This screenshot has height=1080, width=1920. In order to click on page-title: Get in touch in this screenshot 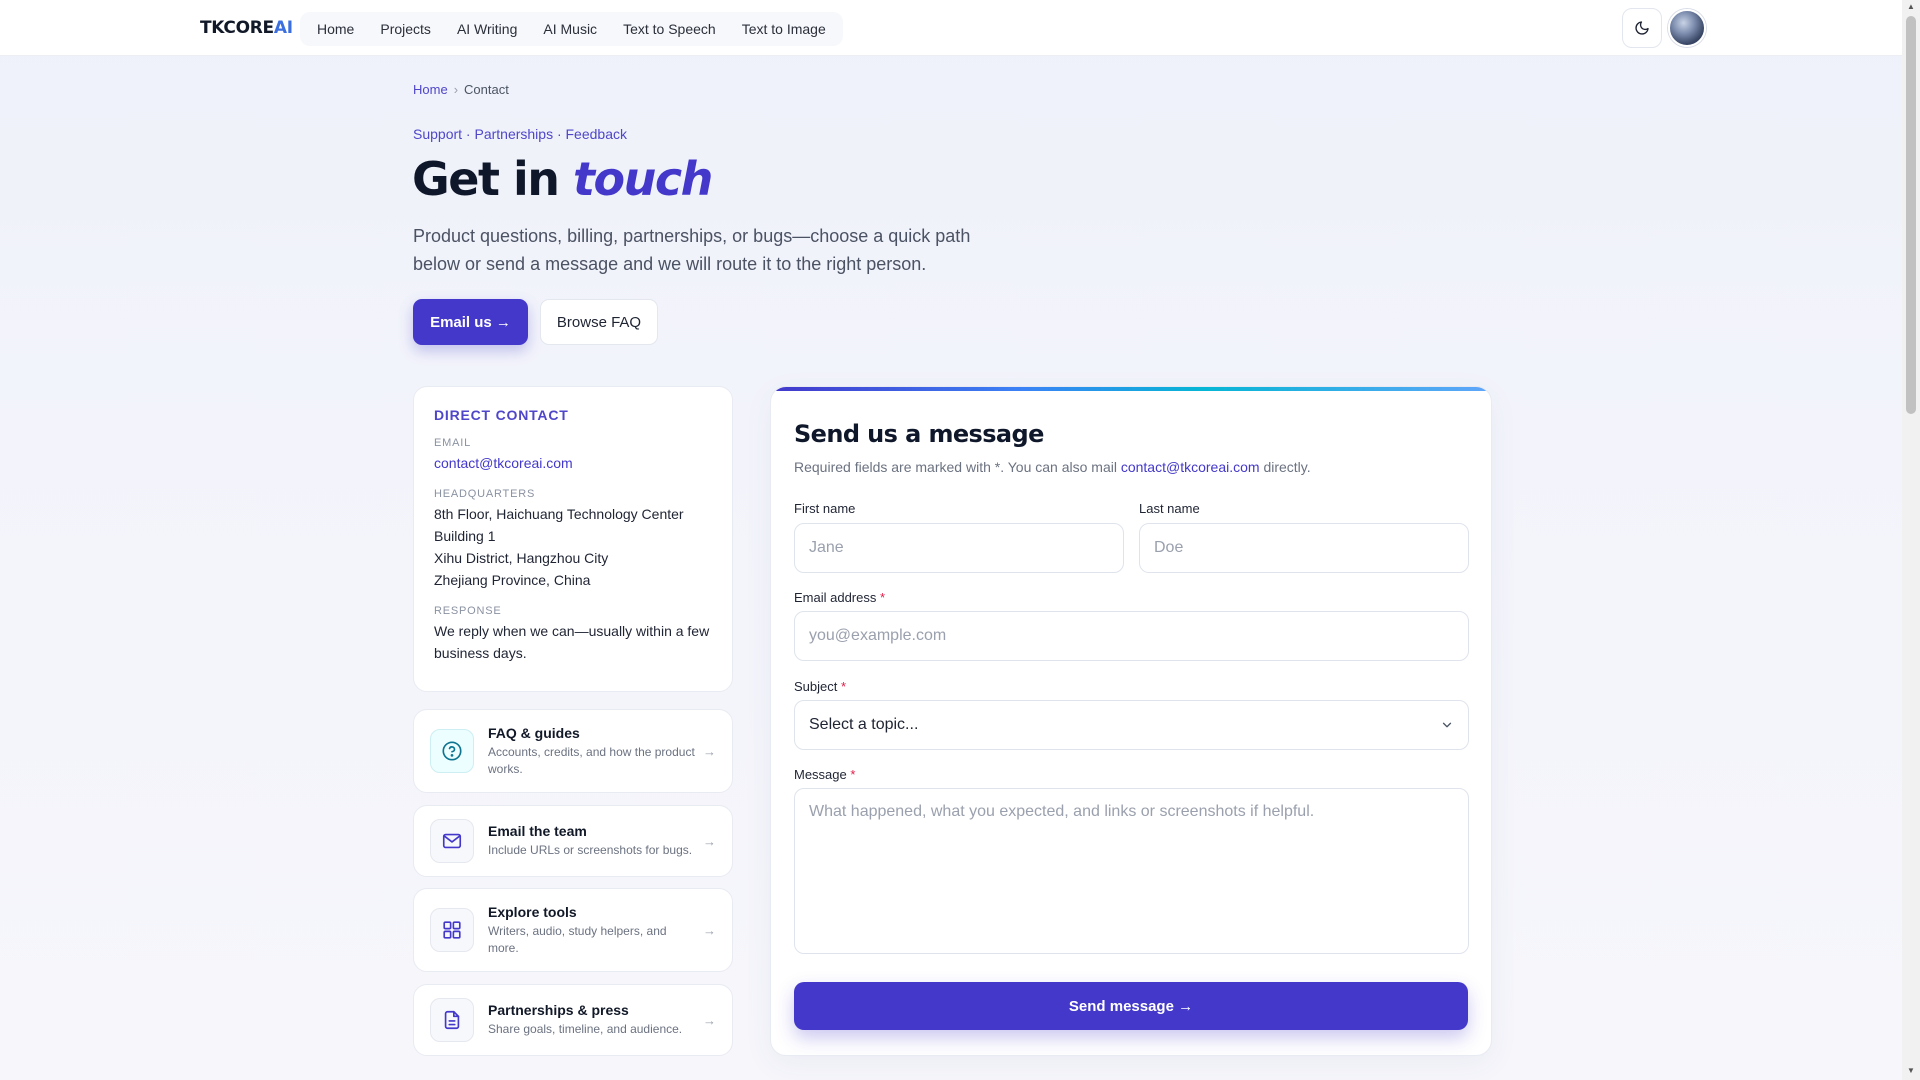, I will do `click(562, 179)`.